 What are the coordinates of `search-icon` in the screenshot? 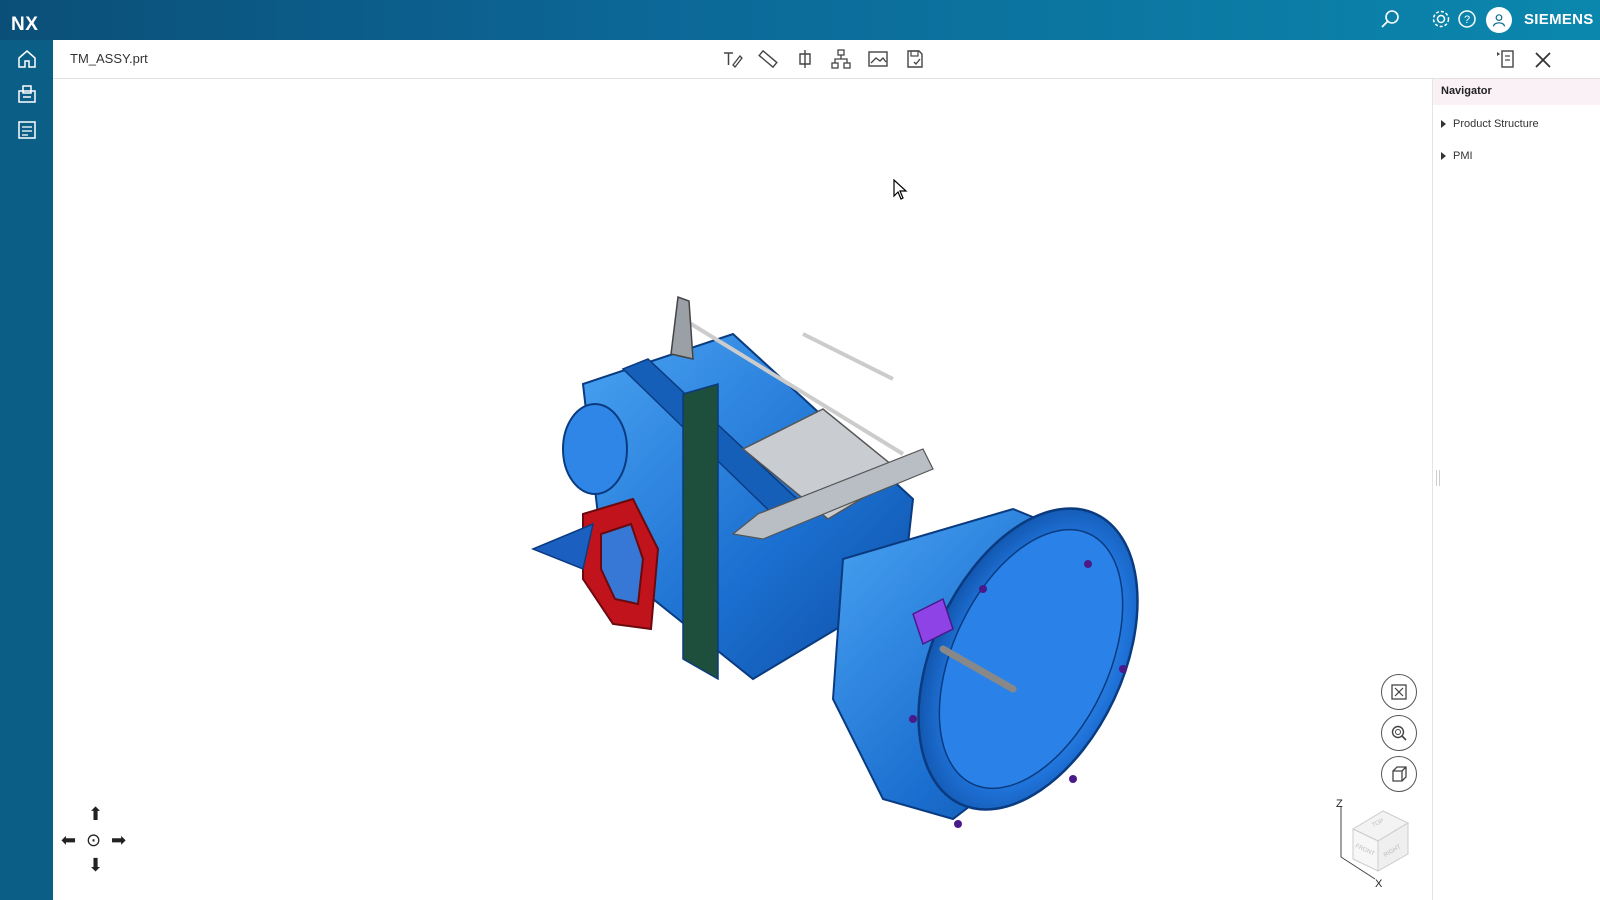 It's located at (1390, 19).